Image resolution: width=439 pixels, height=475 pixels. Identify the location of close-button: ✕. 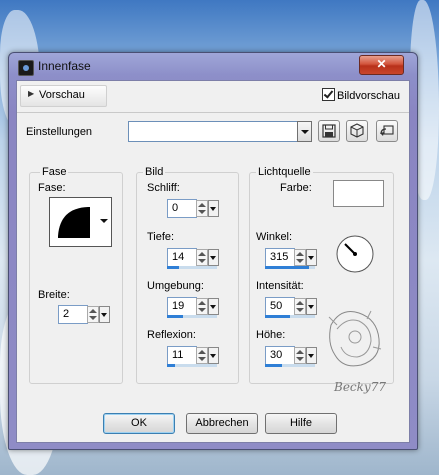
(381, 65).